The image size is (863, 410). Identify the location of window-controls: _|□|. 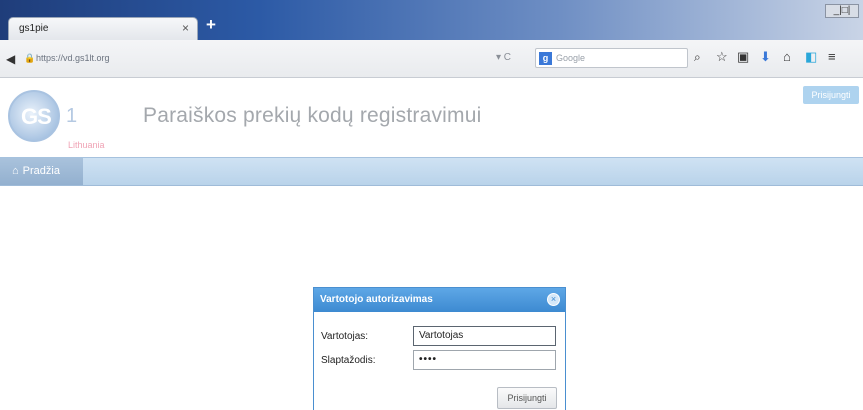
(842, 11).